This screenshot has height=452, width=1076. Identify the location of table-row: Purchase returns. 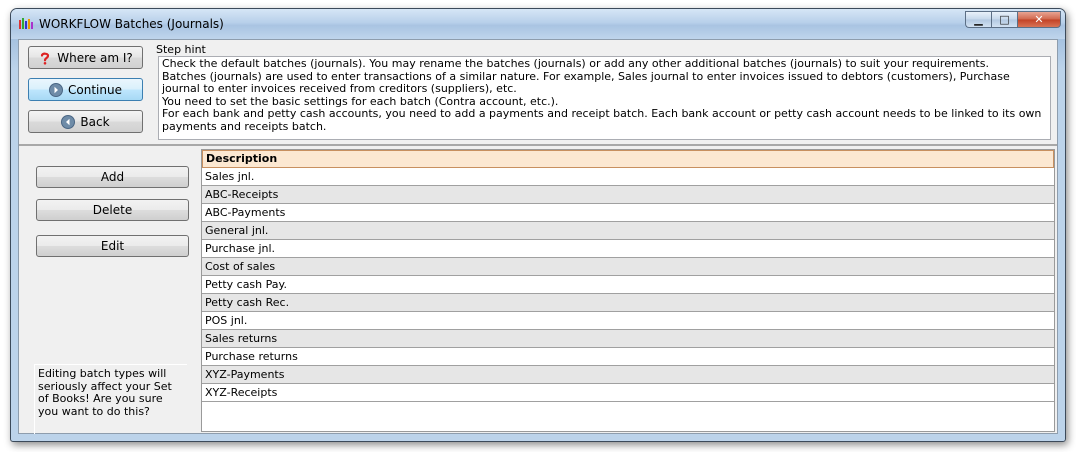
(628, 357).